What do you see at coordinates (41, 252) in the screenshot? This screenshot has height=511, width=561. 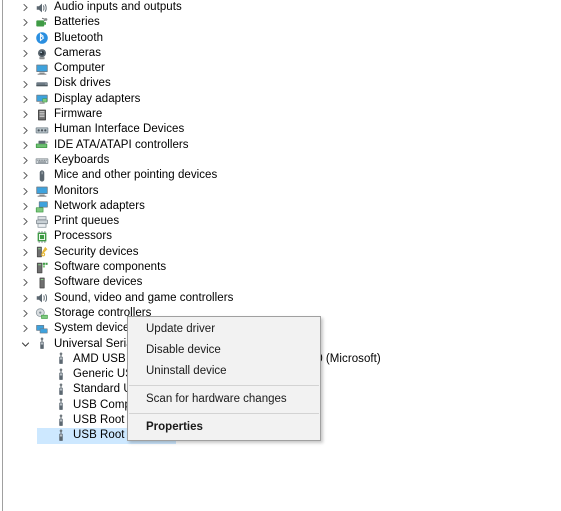 I see `security-device-icon` at bounding box center [41, 252].